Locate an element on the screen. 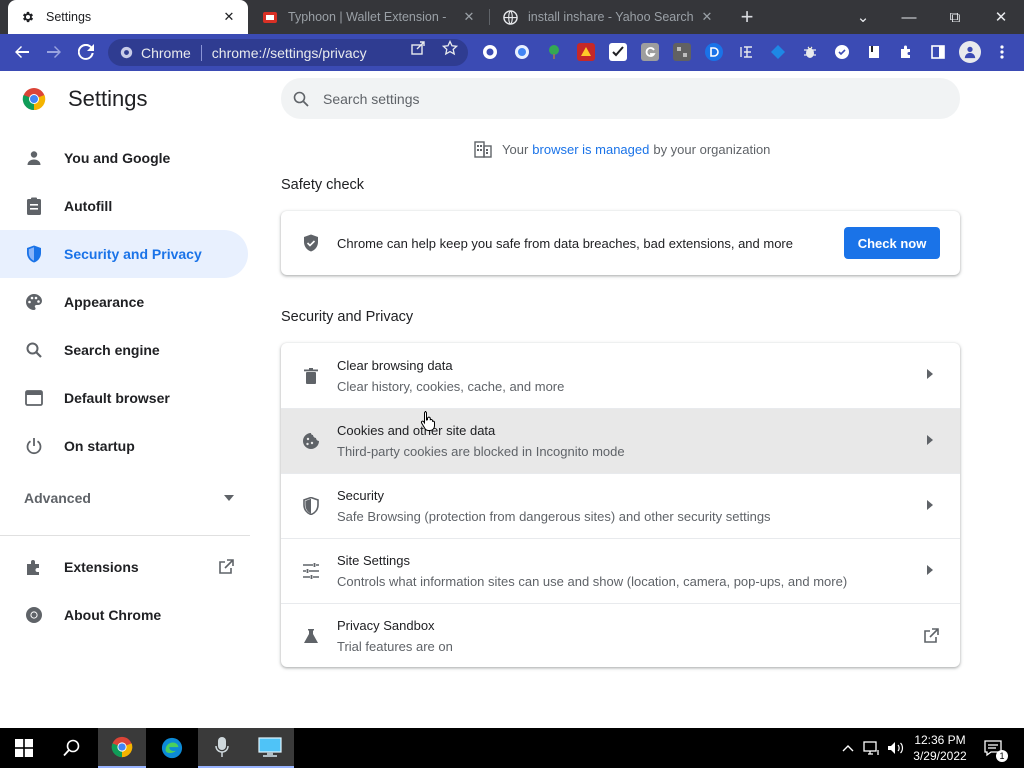  window-close-button: ✕ is located at coordinates (1001, 17).